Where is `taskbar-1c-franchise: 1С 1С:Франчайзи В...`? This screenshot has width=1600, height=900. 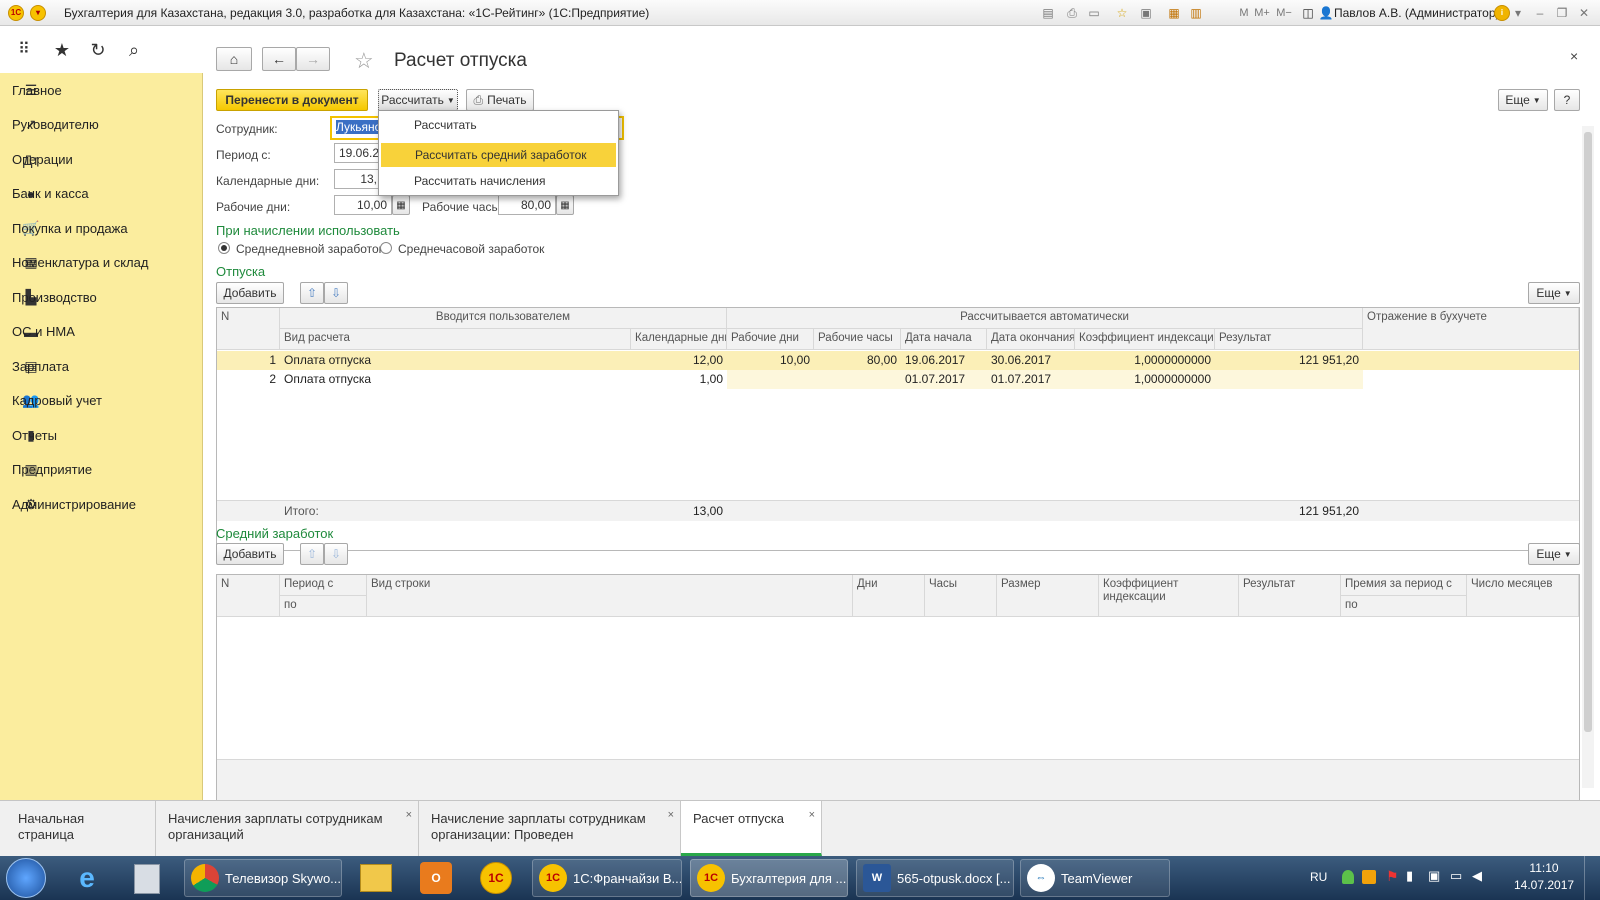
taskbar-1c-franchise: 1С 1С:Франчайзи В... is located at coordinates (607, 878).